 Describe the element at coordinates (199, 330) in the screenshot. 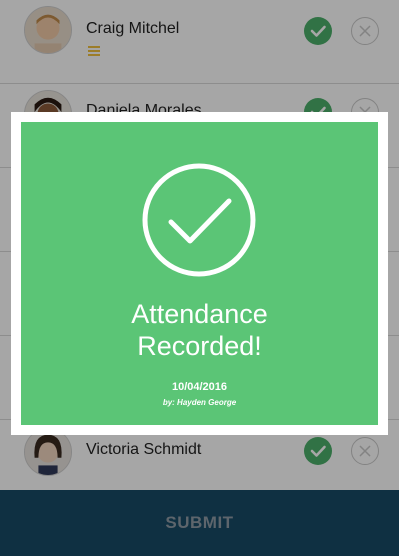

I see `dialog-title: Attendance Recorded!` at that location.